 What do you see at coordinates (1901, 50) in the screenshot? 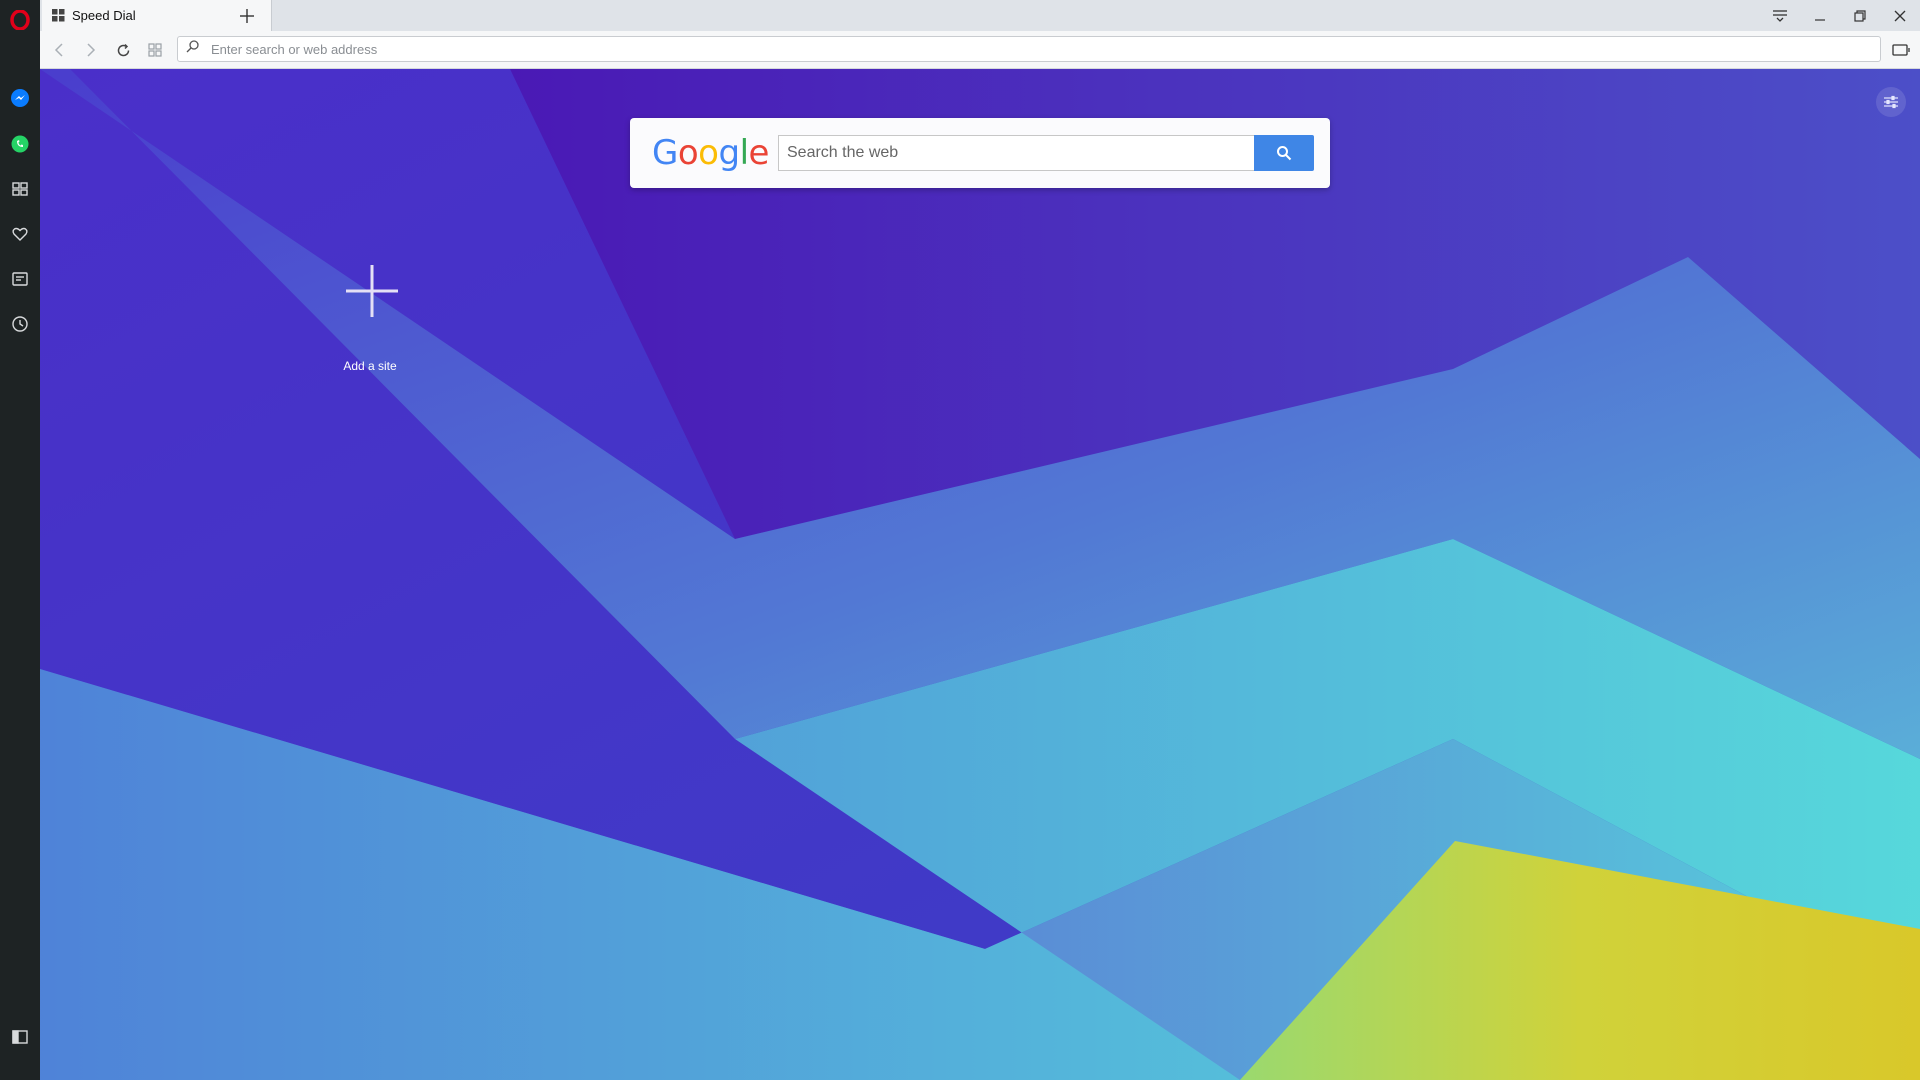
I see `snapshot-icon` at bounding box center [1901, 50].